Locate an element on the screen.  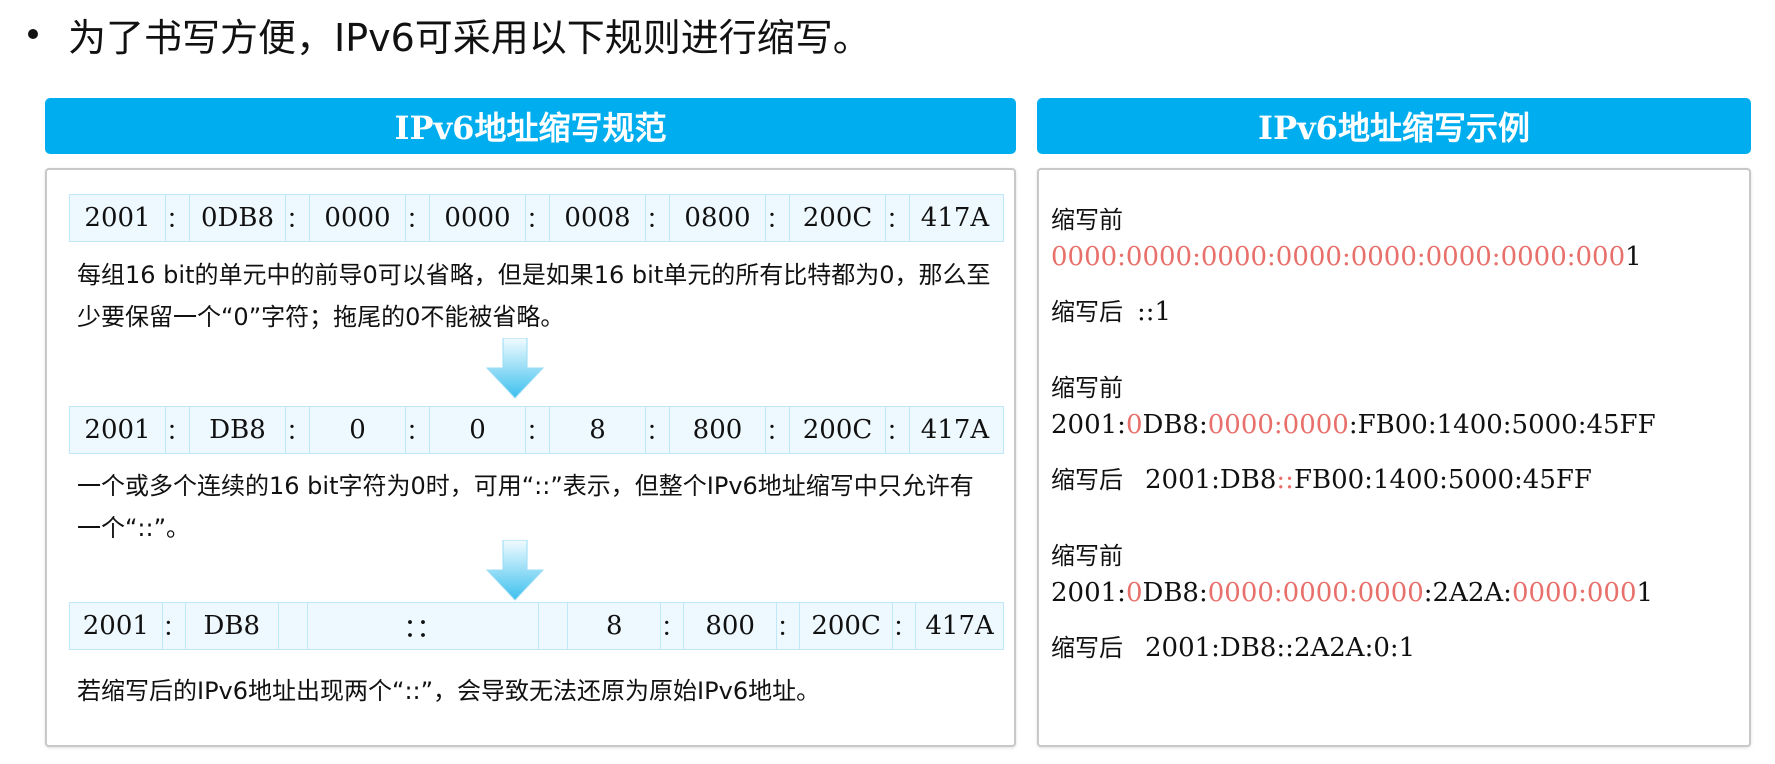
address-group: 0800 is located at coordinates (718, 218).